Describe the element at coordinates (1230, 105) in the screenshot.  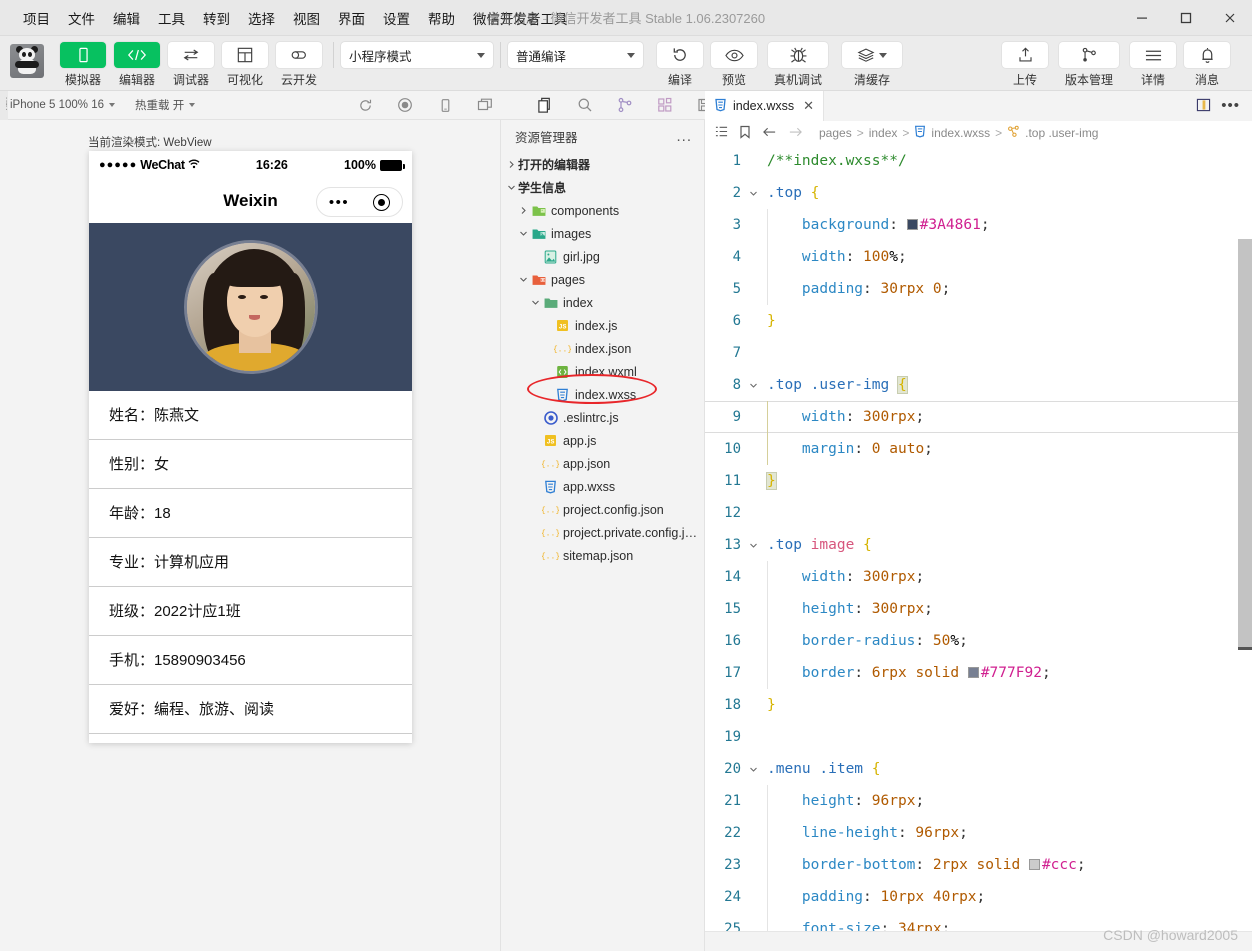
I see `more-actions-icon: •••` at that location.